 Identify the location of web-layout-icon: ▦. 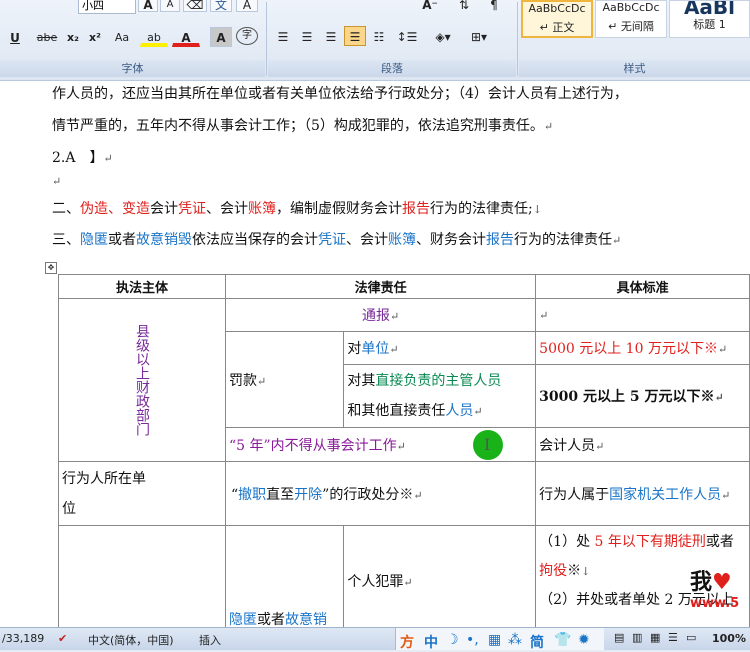
(655, 637).